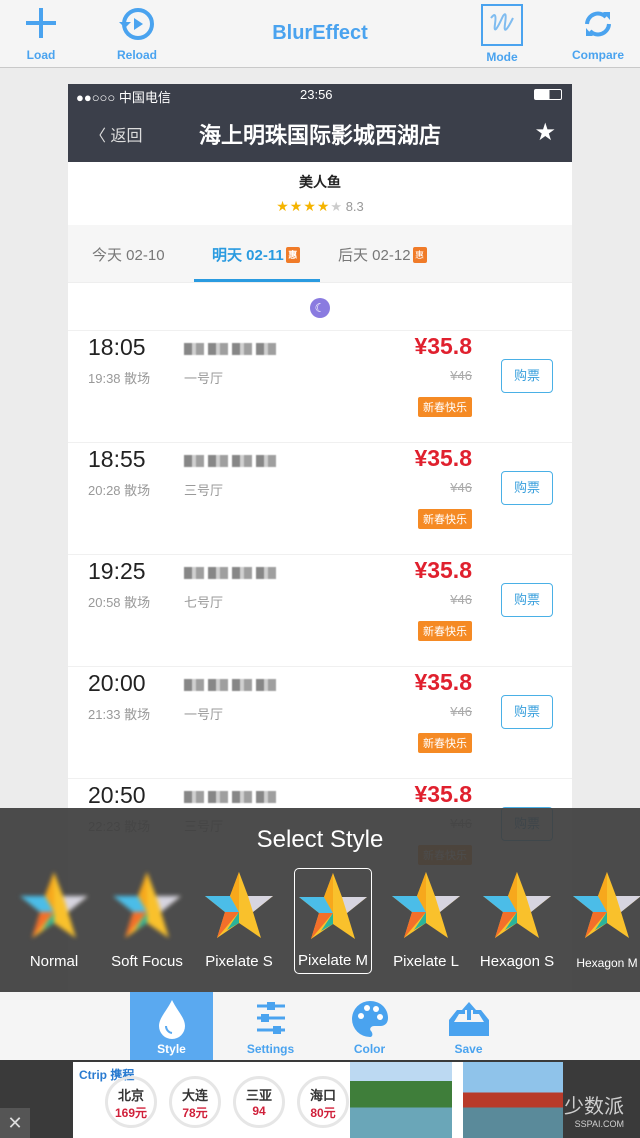 Image resolution: width=640 pixels, height=1138 pixels. Describe the element at coordinates (323, 1113) in the screenshot. I see `city-price: 80元` at that location.